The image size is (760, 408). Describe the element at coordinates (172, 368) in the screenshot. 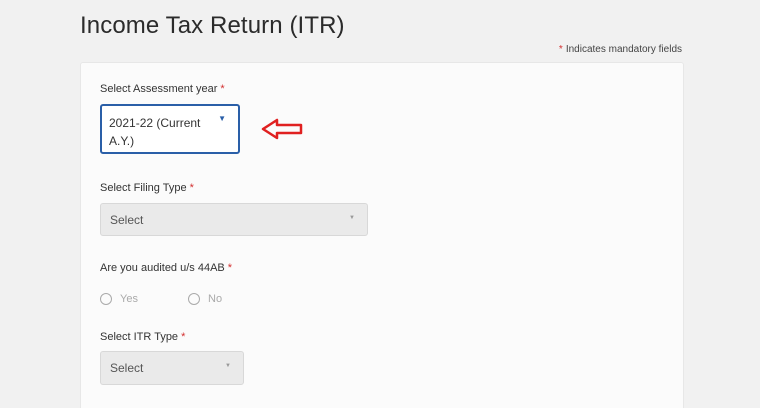

I see `itr-type-select: Select ▼` at that location.